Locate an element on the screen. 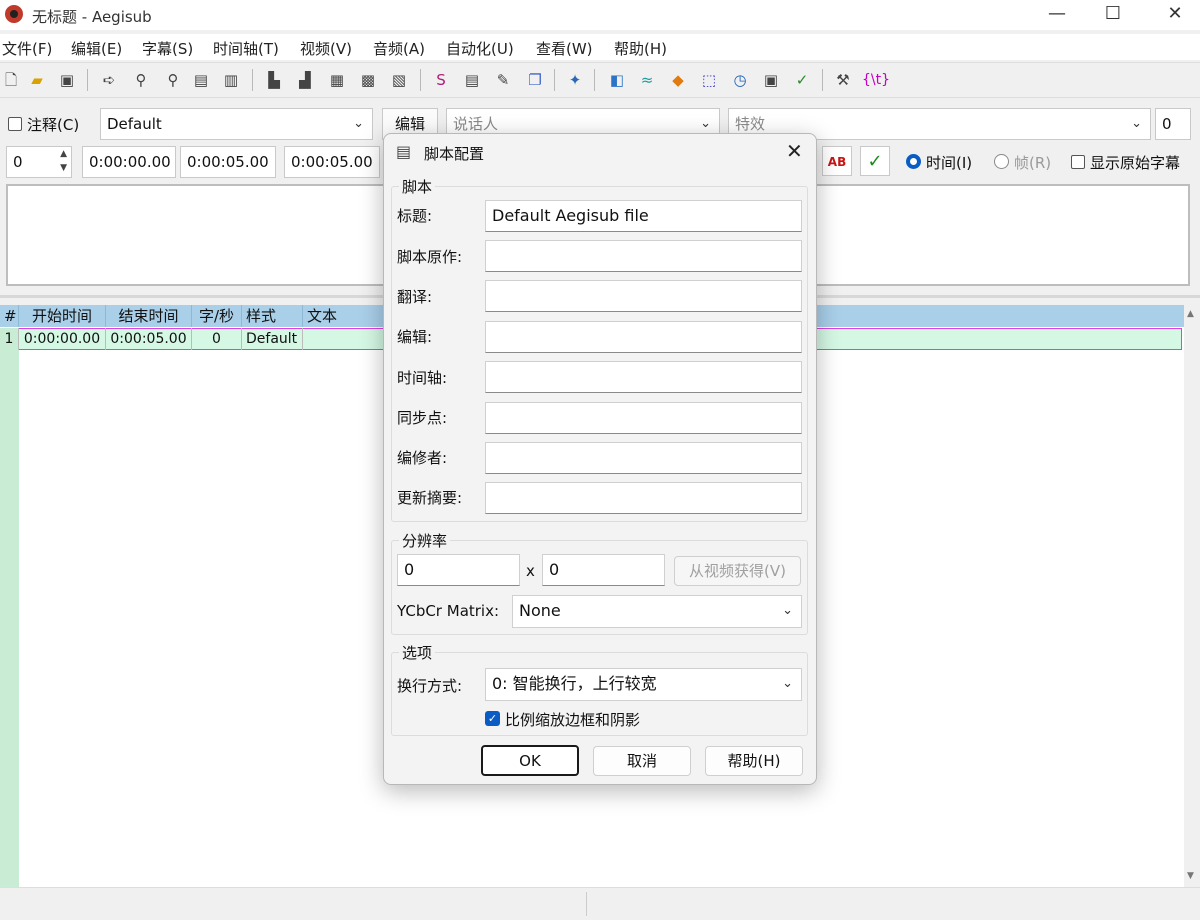 This screenshot has width=1200, height=920. original-script-input is located at coordinates (643, 256).